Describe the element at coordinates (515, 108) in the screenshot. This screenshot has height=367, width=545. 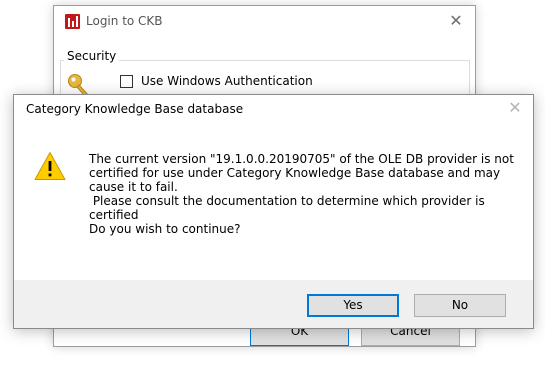
I see `message-box-close-icon: ✕` at that location.